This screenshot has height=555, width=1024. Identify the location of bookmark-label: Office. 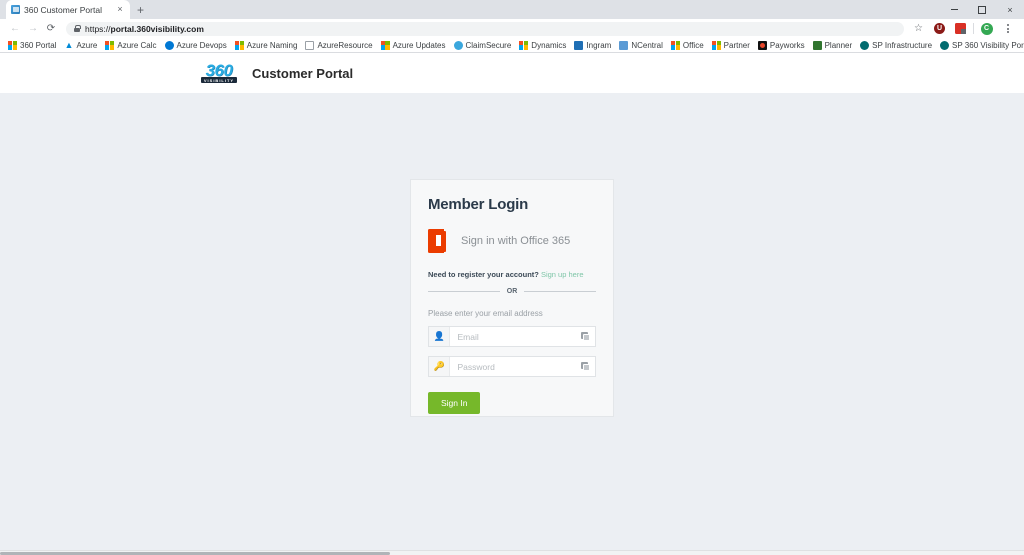
(693, 45).